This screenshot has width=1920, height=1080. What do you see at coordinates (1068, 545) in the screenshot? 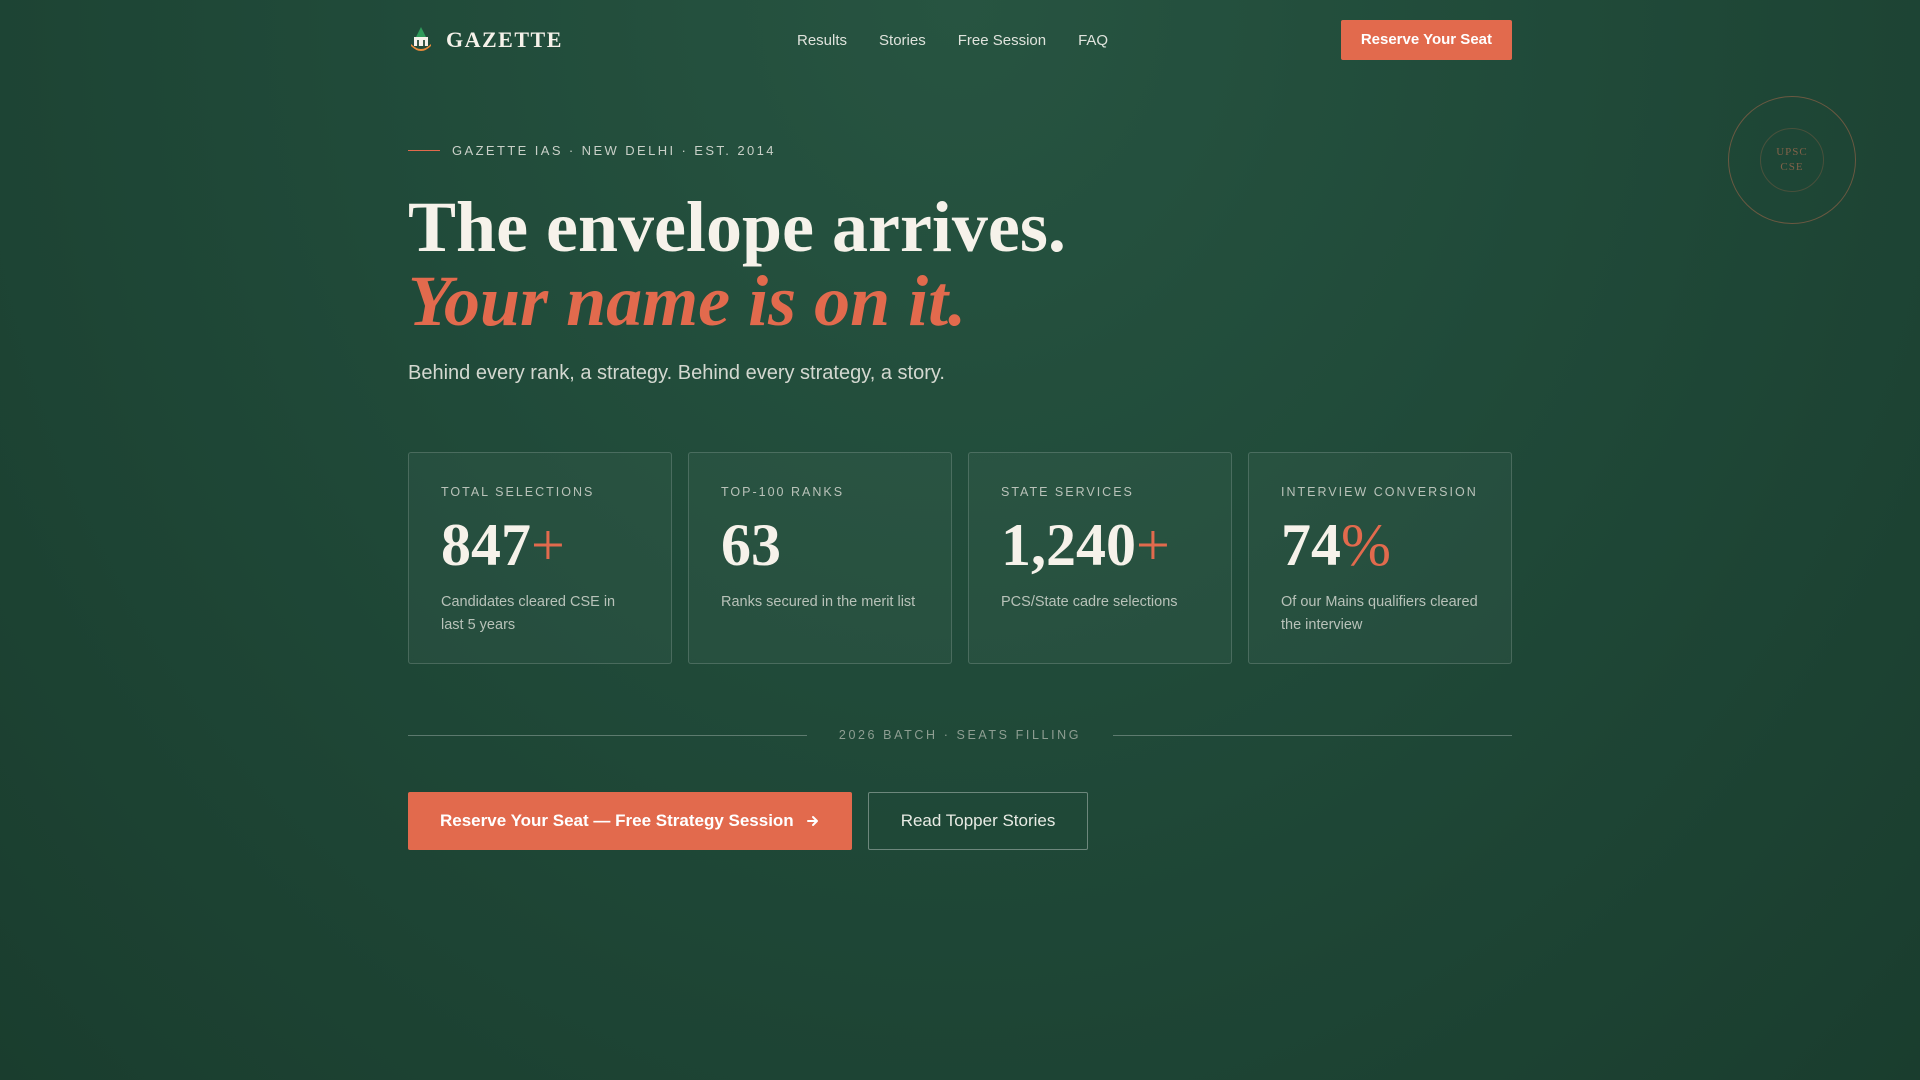
I see `stat-number: 1,240` at bounding box center [1068, 545].